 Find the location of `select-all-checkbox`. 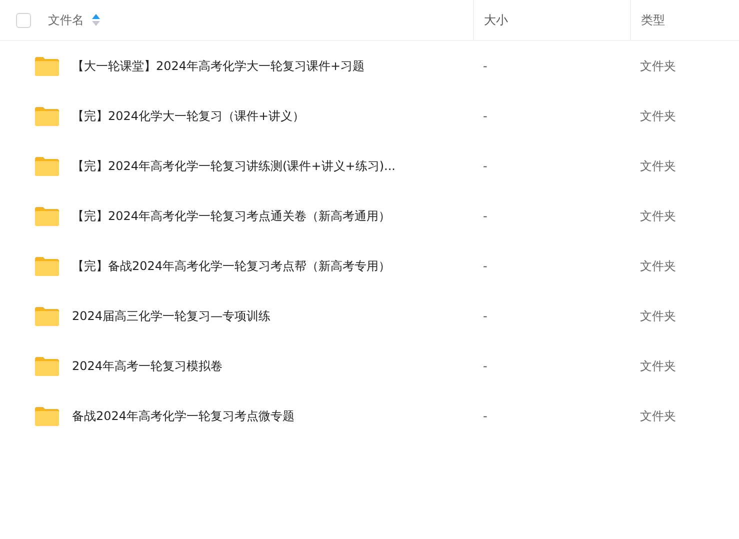

select-all-checkbox is located at coordinates (23, 20).